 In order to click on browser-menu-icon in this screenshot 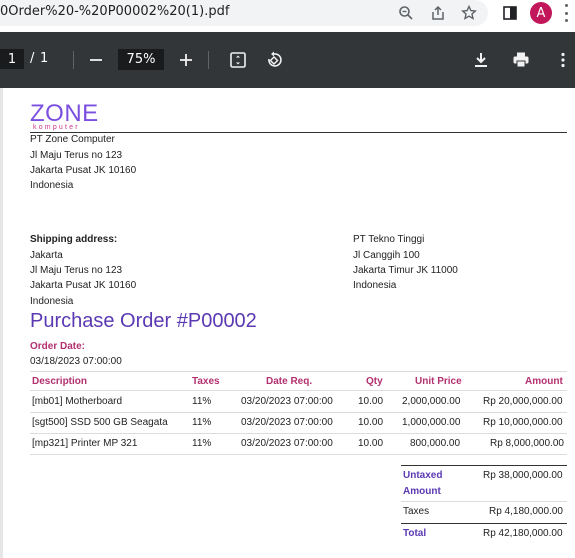, I will do `click(566, 13)`.